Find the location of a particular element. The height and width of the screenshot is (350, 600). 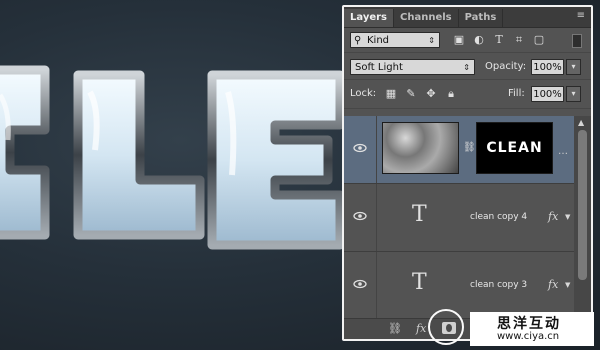

blend-mode-value: Soft Light is located at coordinates (379, 67).